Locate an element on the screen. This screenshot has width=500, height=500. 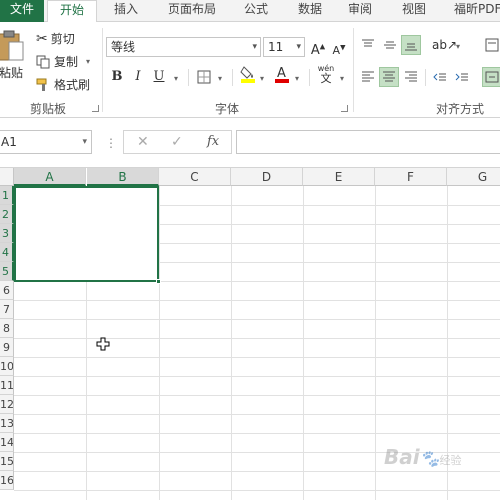
merge-center-icon is located at coordinates (492, 77).